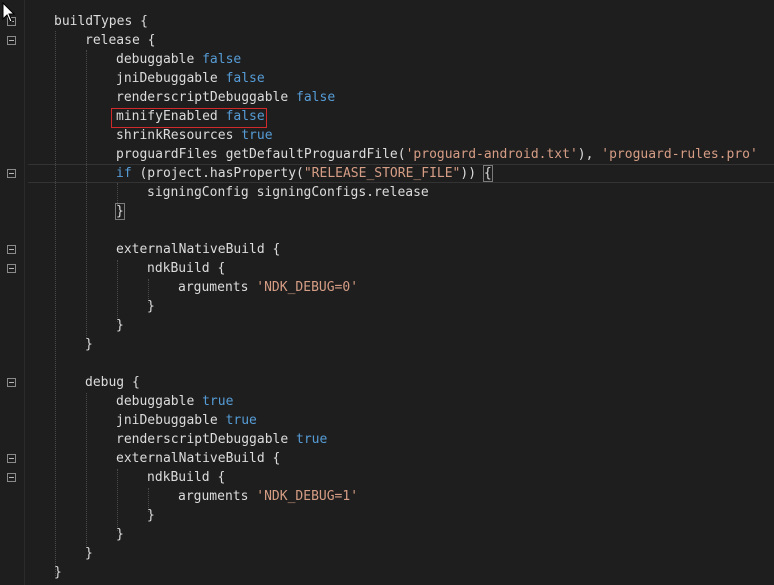  I want to click on code-text: signingConfig signingConfigs.release, so click(288, 192).